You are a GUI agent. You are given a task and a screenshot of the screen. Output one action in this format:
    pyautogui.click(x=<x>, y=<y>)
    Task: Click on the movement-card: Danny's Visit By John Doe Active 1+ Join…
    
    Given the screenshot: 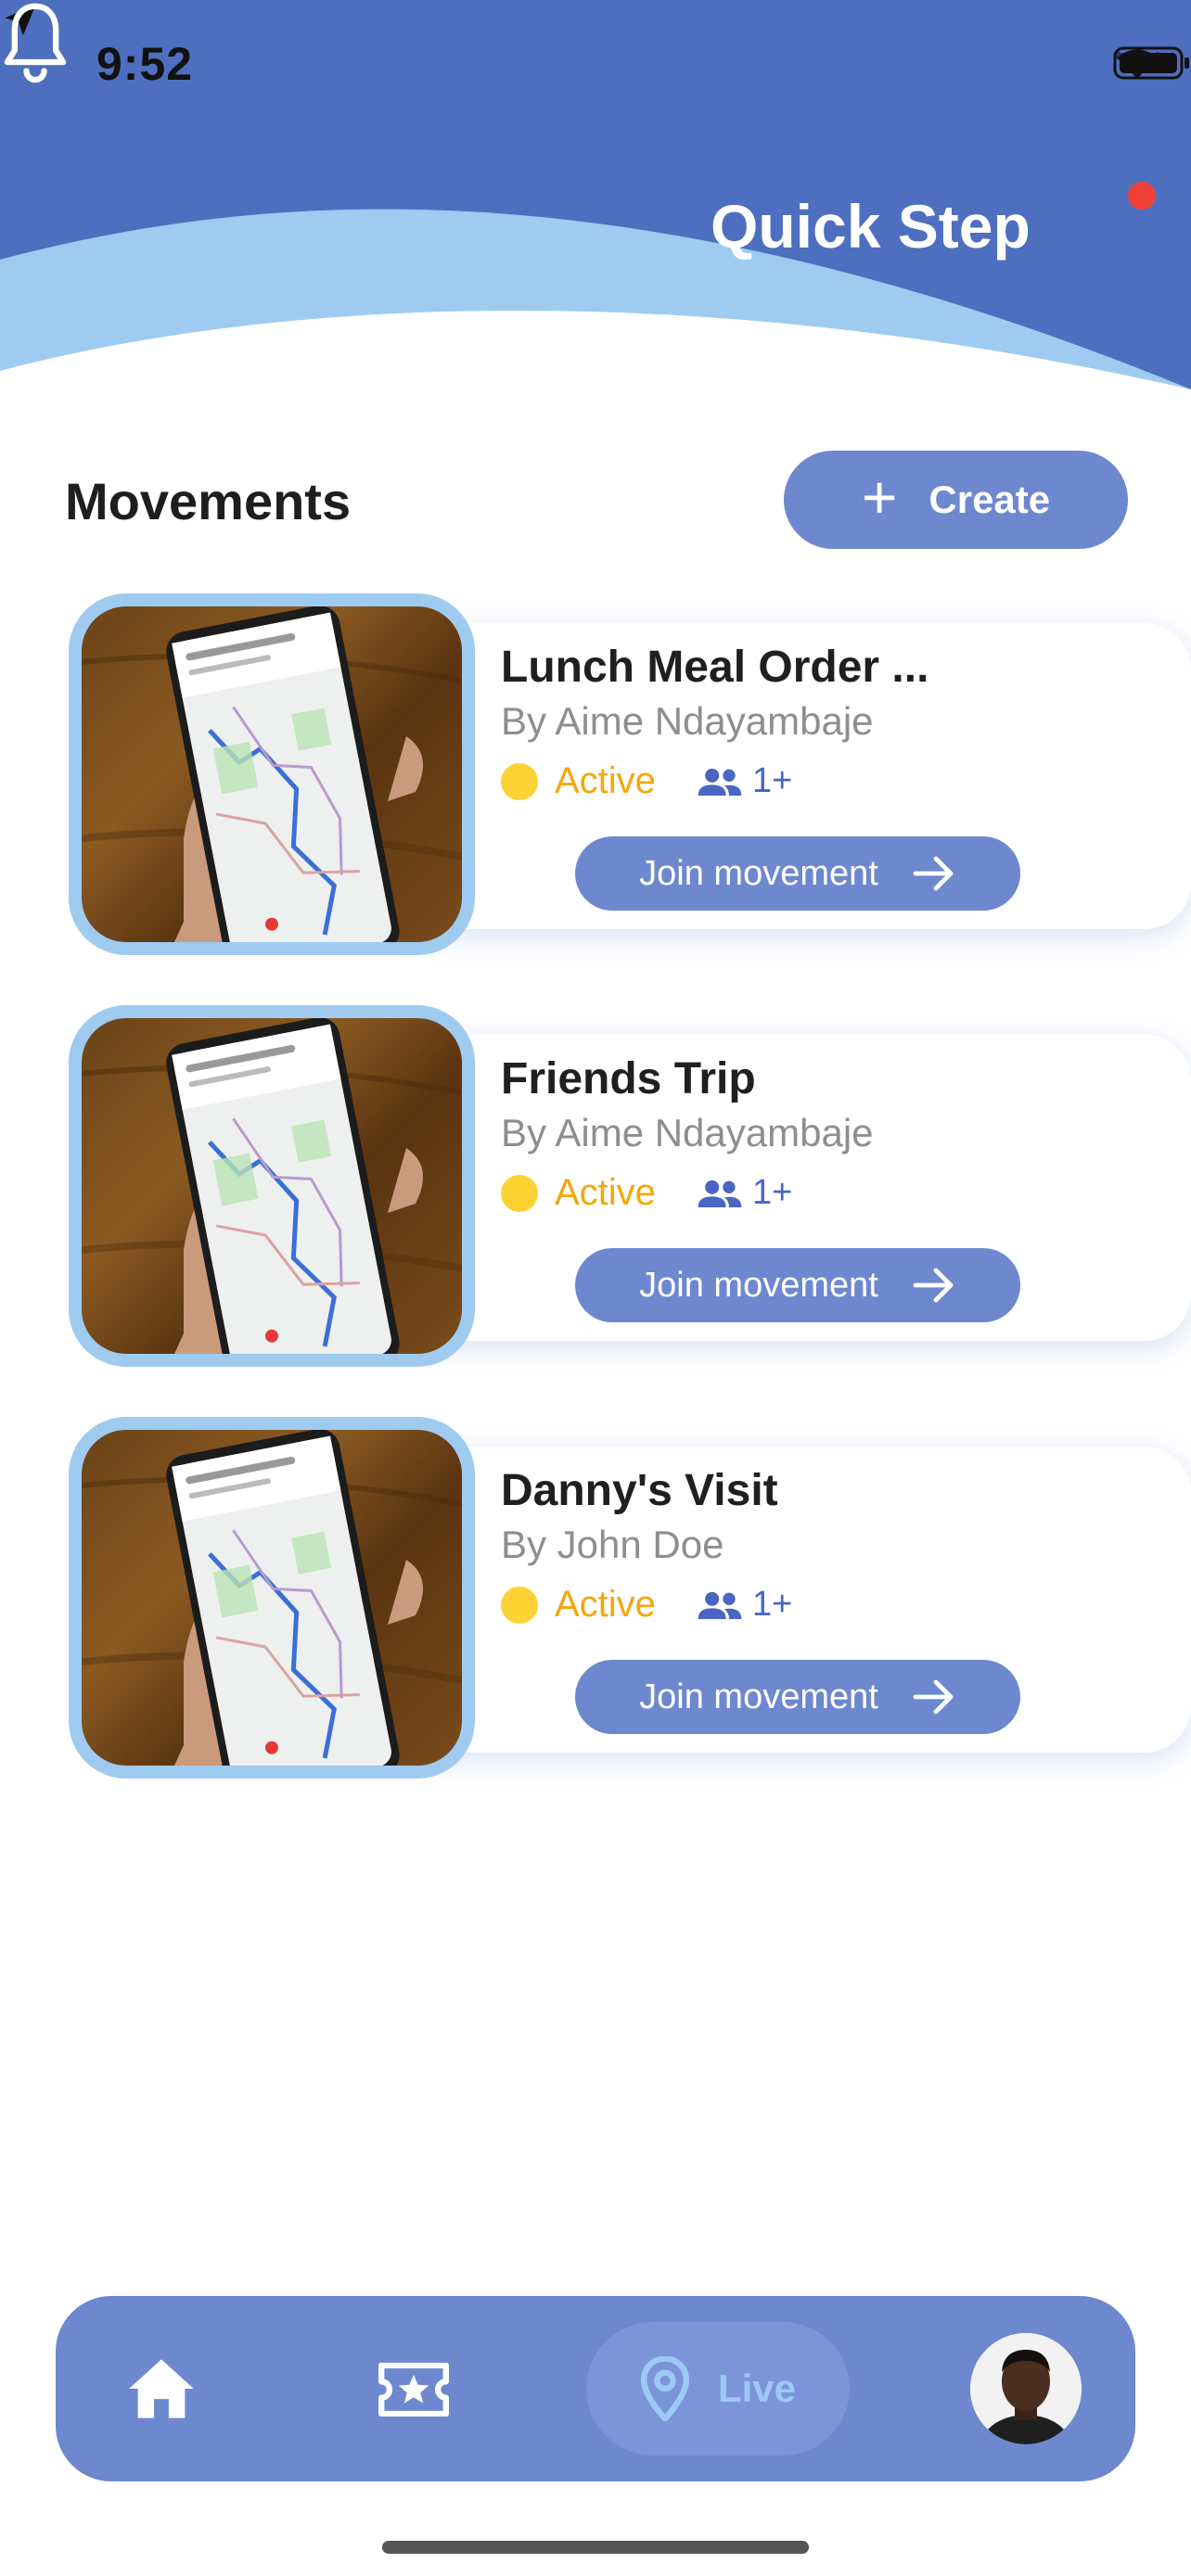 What is the action you would take?
    pyautogui.click(x=630, y=1598)
    